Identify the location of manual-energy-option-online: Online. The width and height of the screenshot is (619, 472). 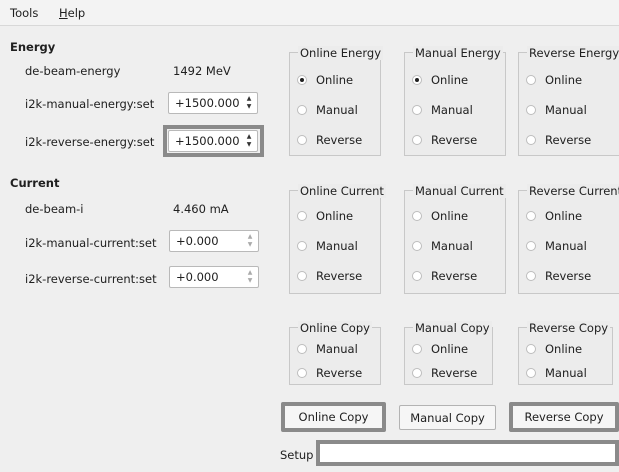
(440, 80).